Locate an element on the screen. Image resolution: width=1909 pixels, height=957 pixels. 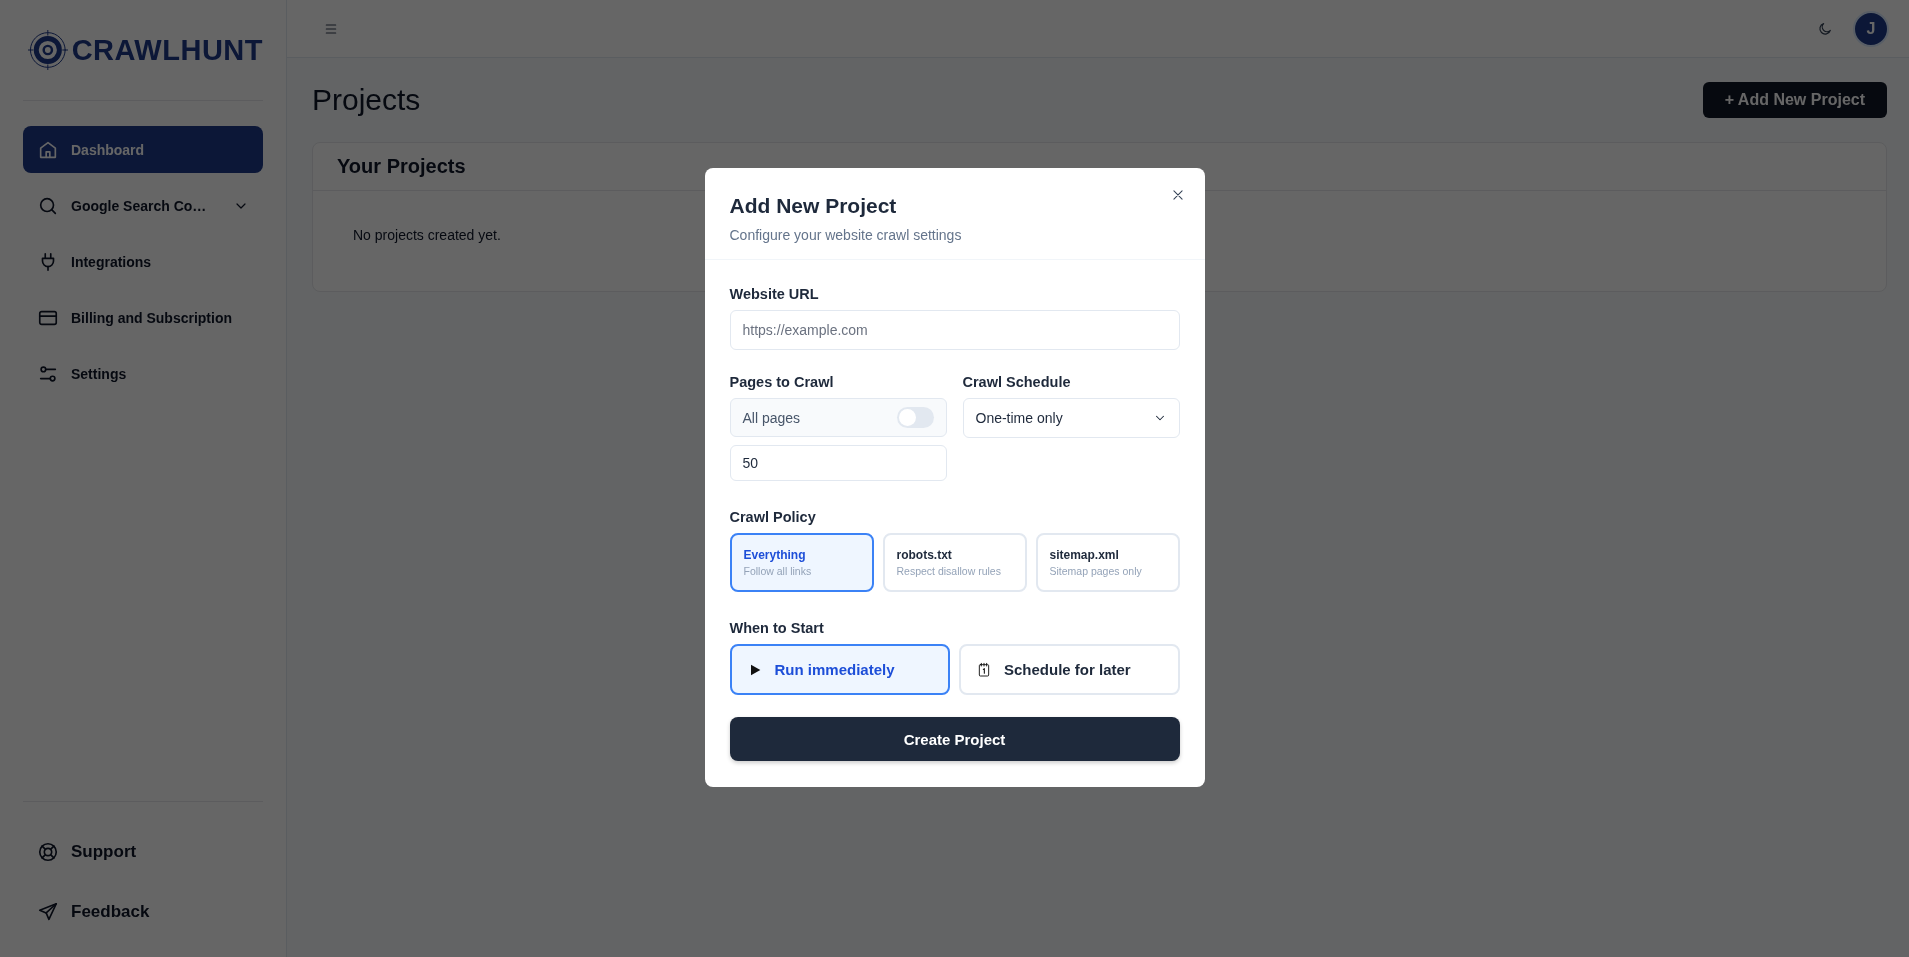
target-logo-icon is located at coordinates (48, 50).